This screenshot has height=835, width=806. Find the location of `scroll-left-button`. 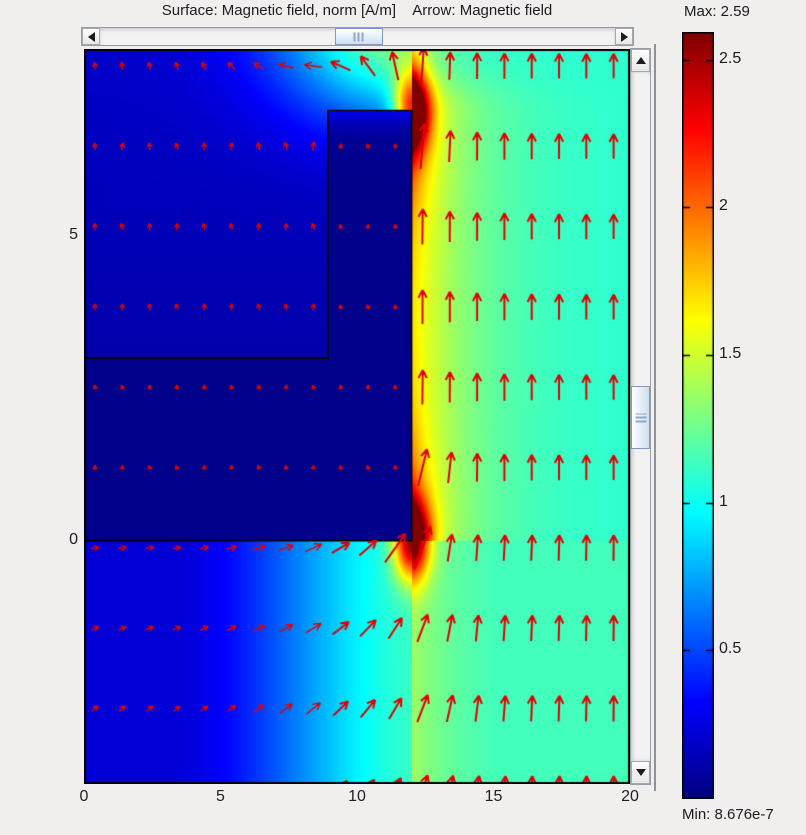

scroll-left-button is located at coordinates (91, 36).